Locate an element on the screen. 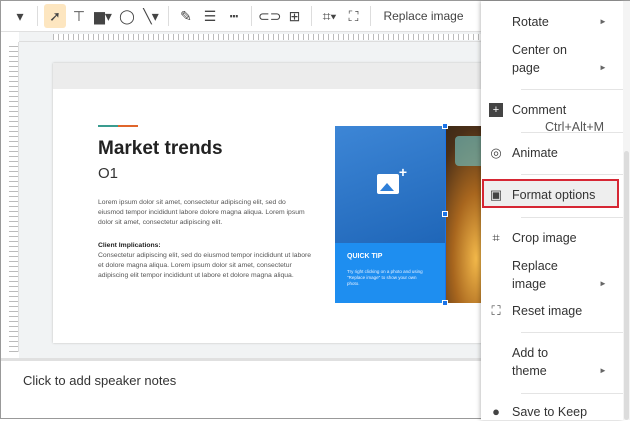  menu-label: Comment is located at coordinates (539, 110).